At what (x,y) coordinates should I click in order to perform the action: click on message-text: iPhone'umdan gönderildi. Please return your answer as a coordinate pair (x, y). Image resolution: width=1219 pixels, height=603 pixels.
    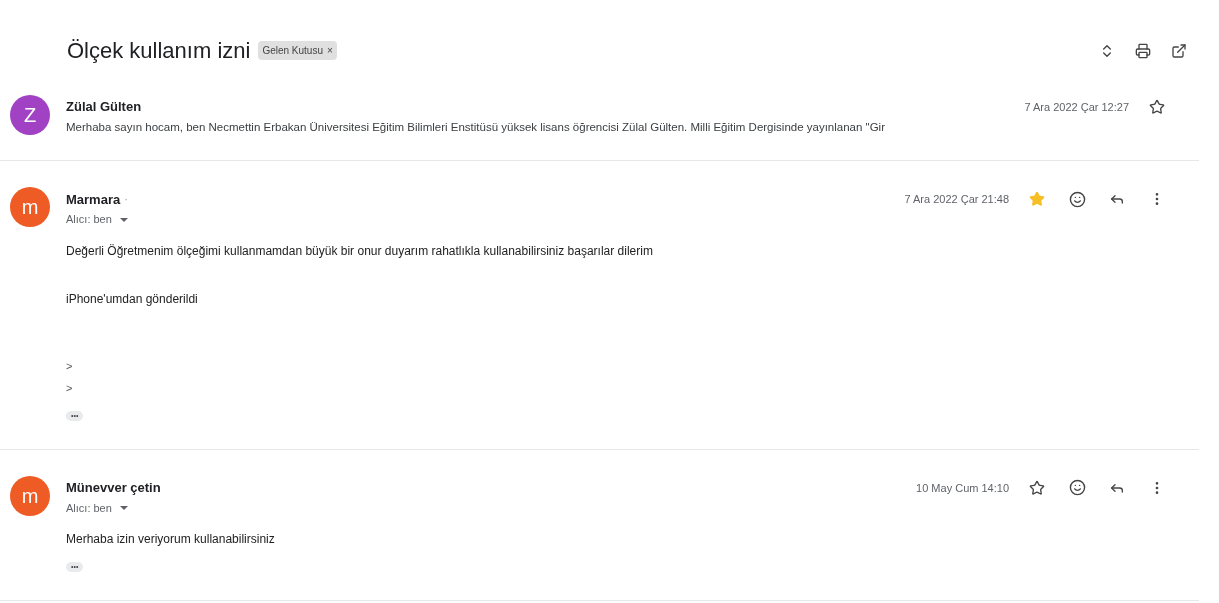
    Looking at the image, I should click on (132, 299).